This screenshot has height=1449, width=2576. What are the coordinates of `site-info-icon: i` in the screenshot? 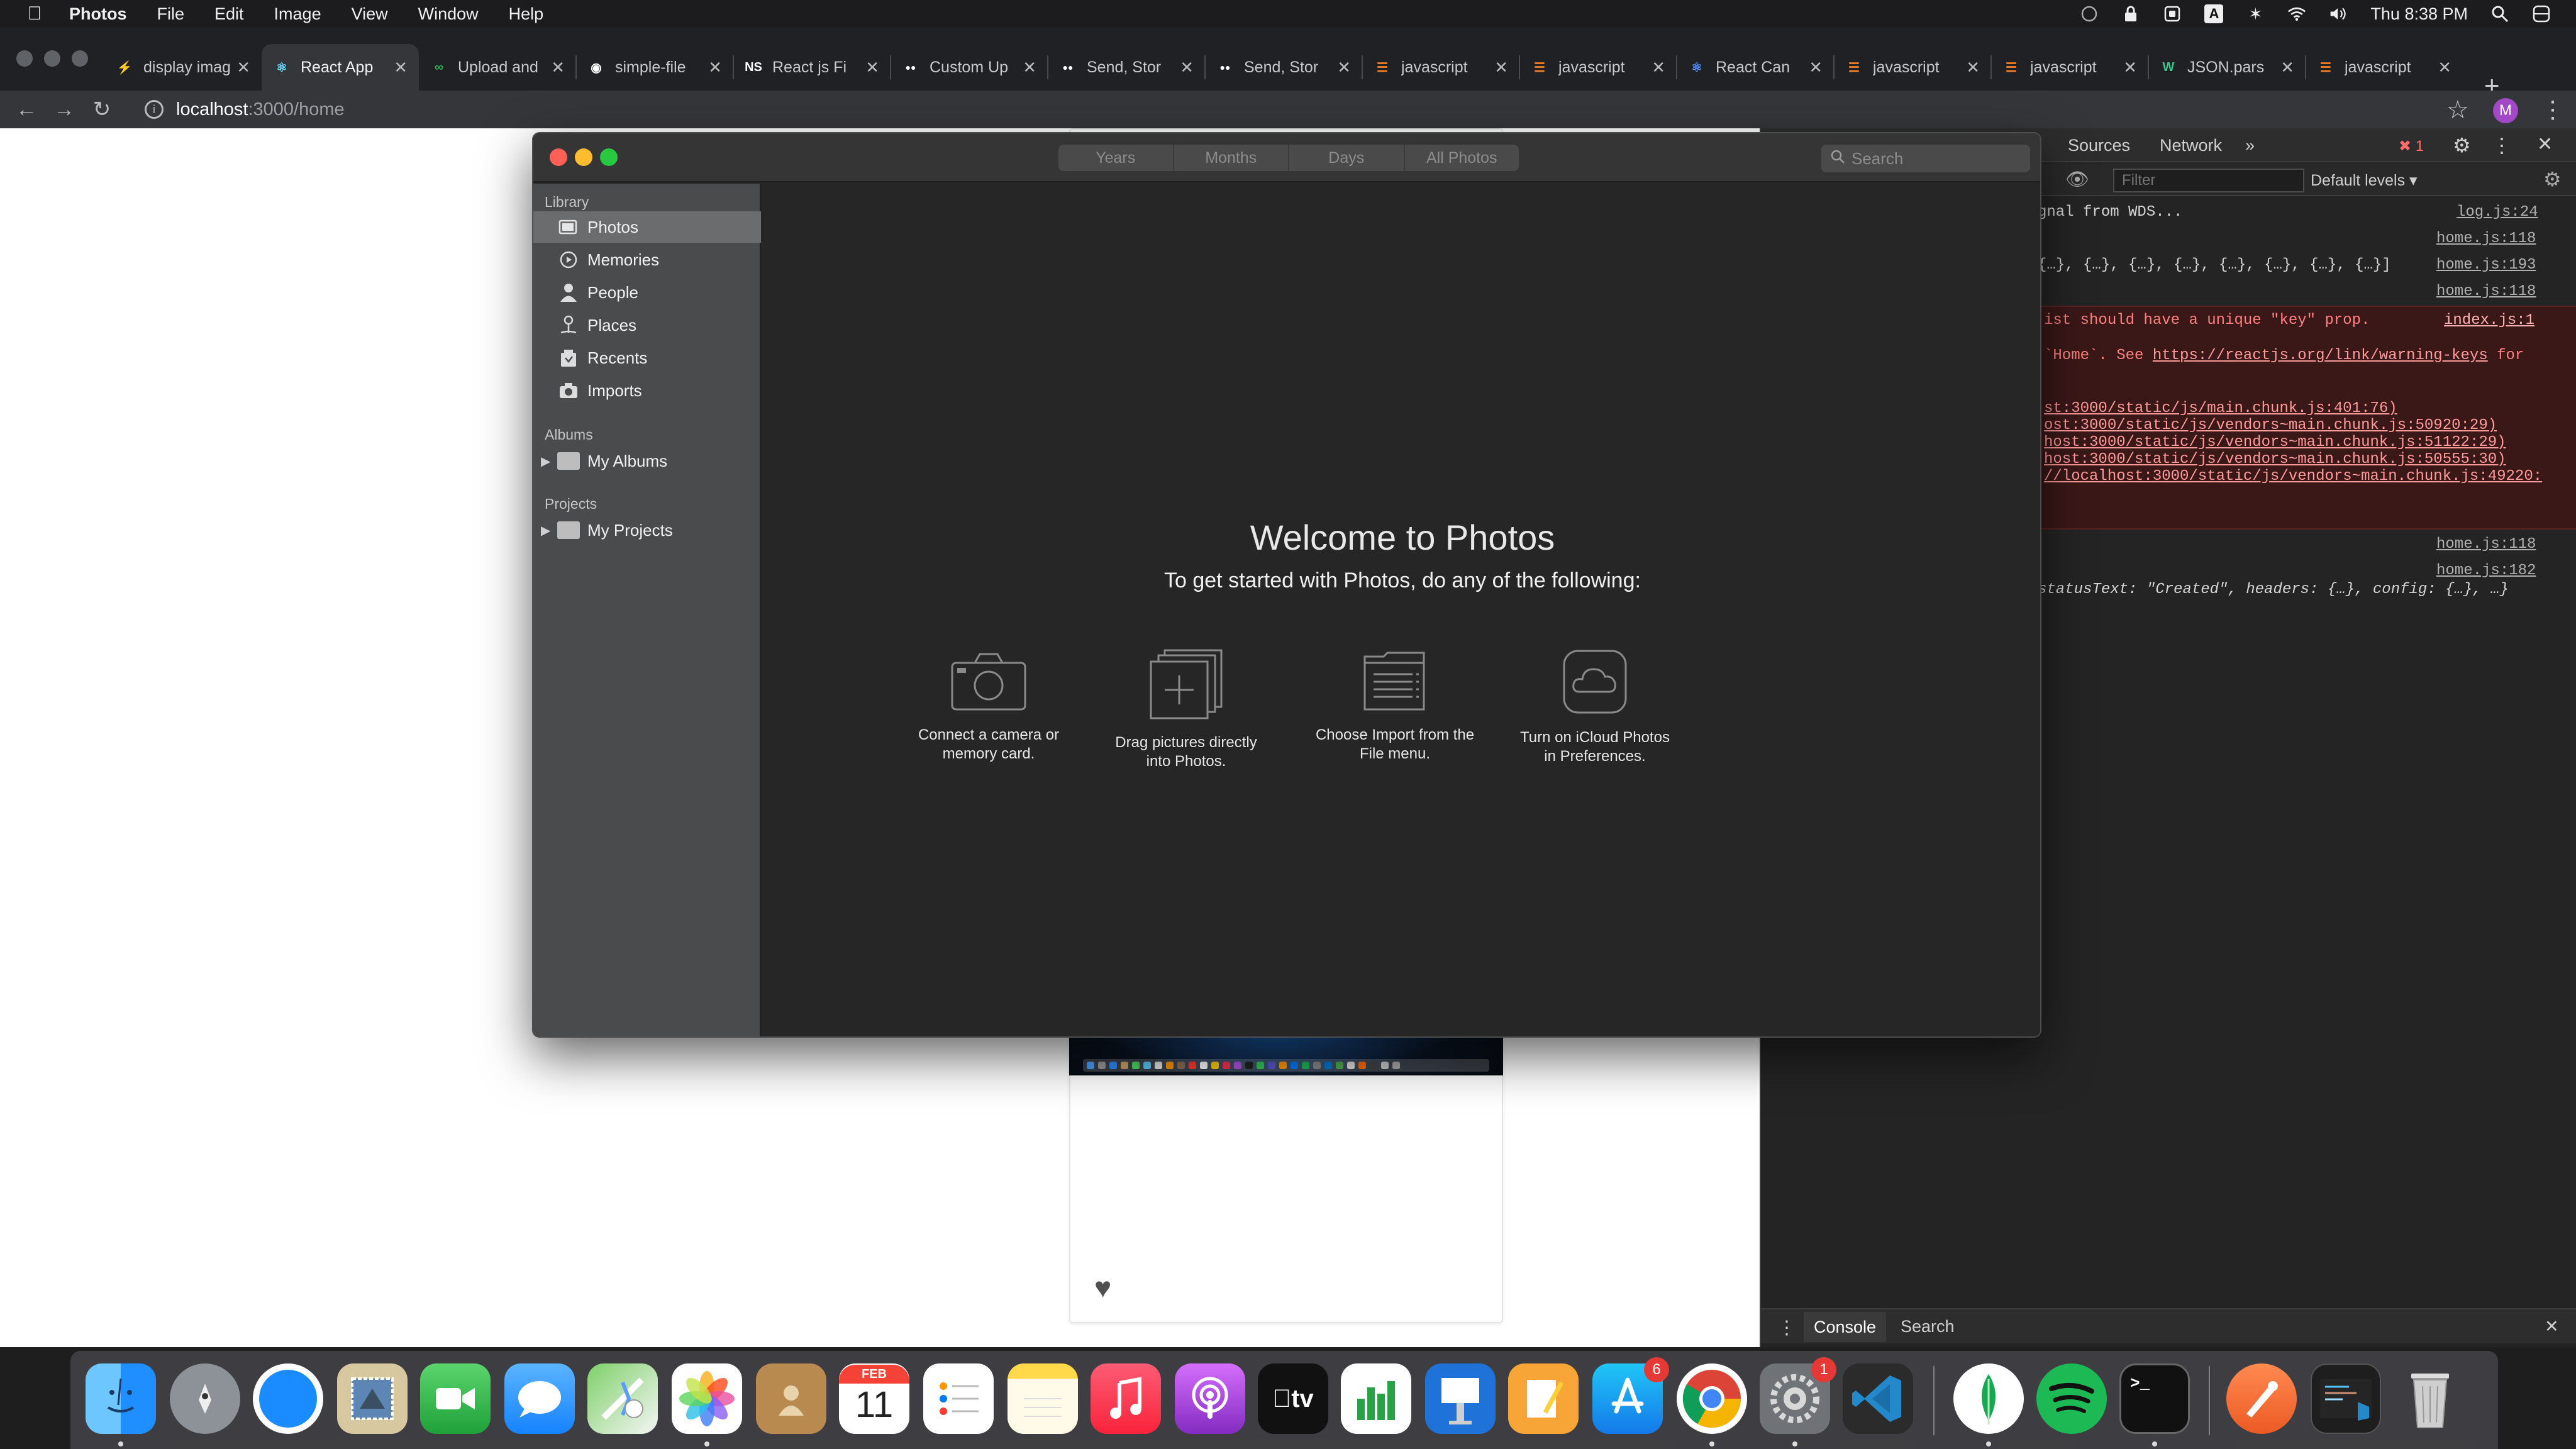 It's located at (154, 109).